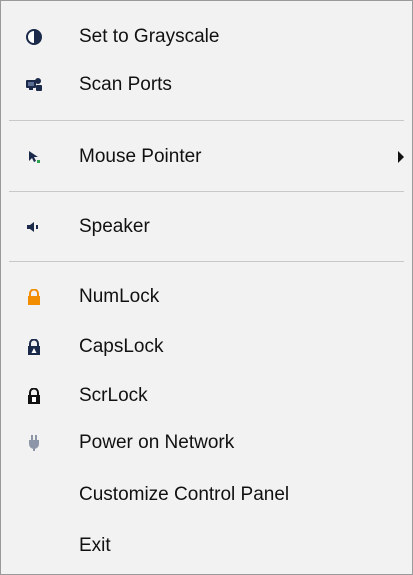  Describe the element at coordinates (206, 396) in the screenshot. I see `menu-item-scrlock: ScrLock` at that location.